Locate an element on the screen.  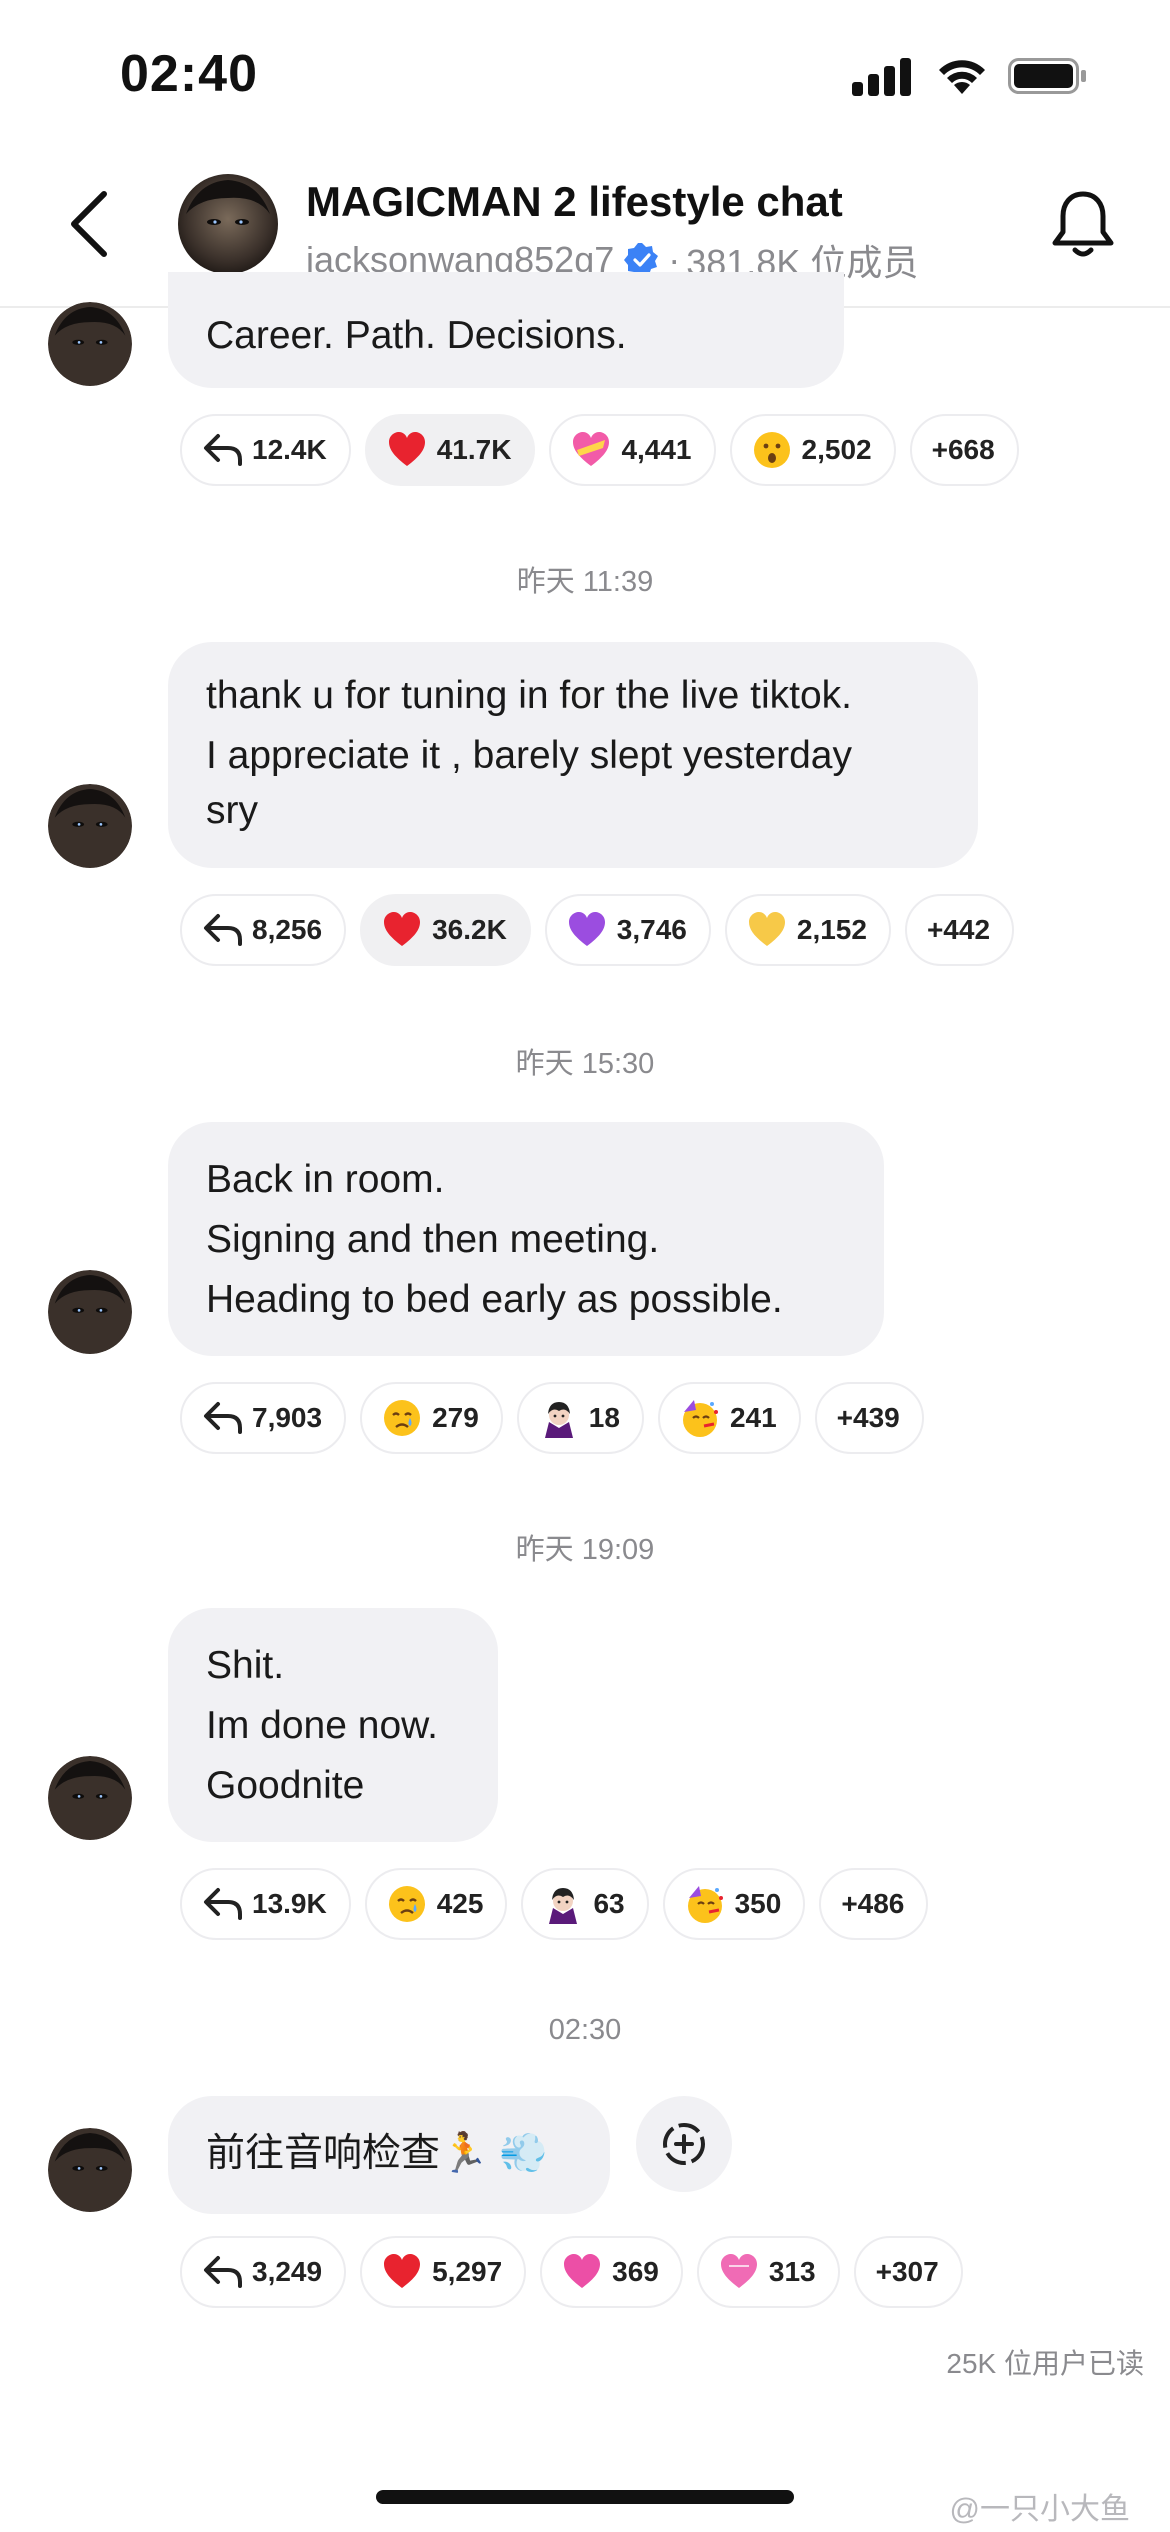
reaction-chip: 279 is located at coordinates (431, 1418).